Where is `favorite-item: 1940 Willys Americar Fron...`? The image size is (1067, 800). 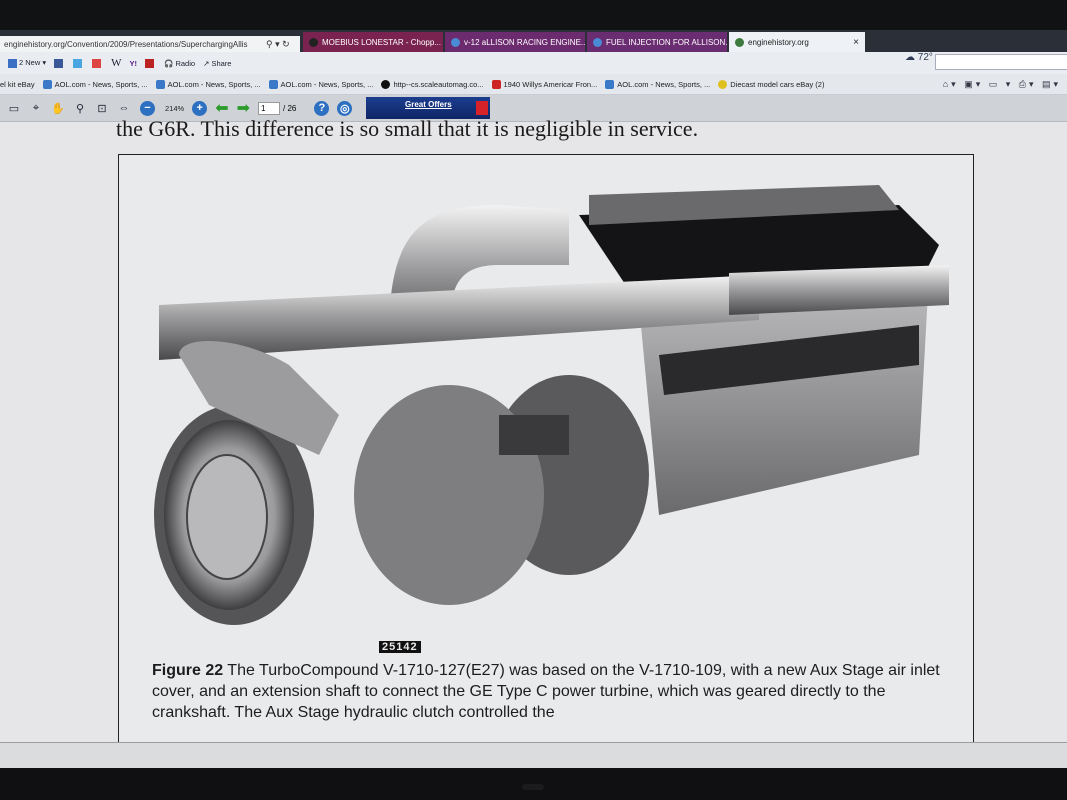
favorite-item: 1940 Willys Americar Fron... is located at coordinates (544, 84).